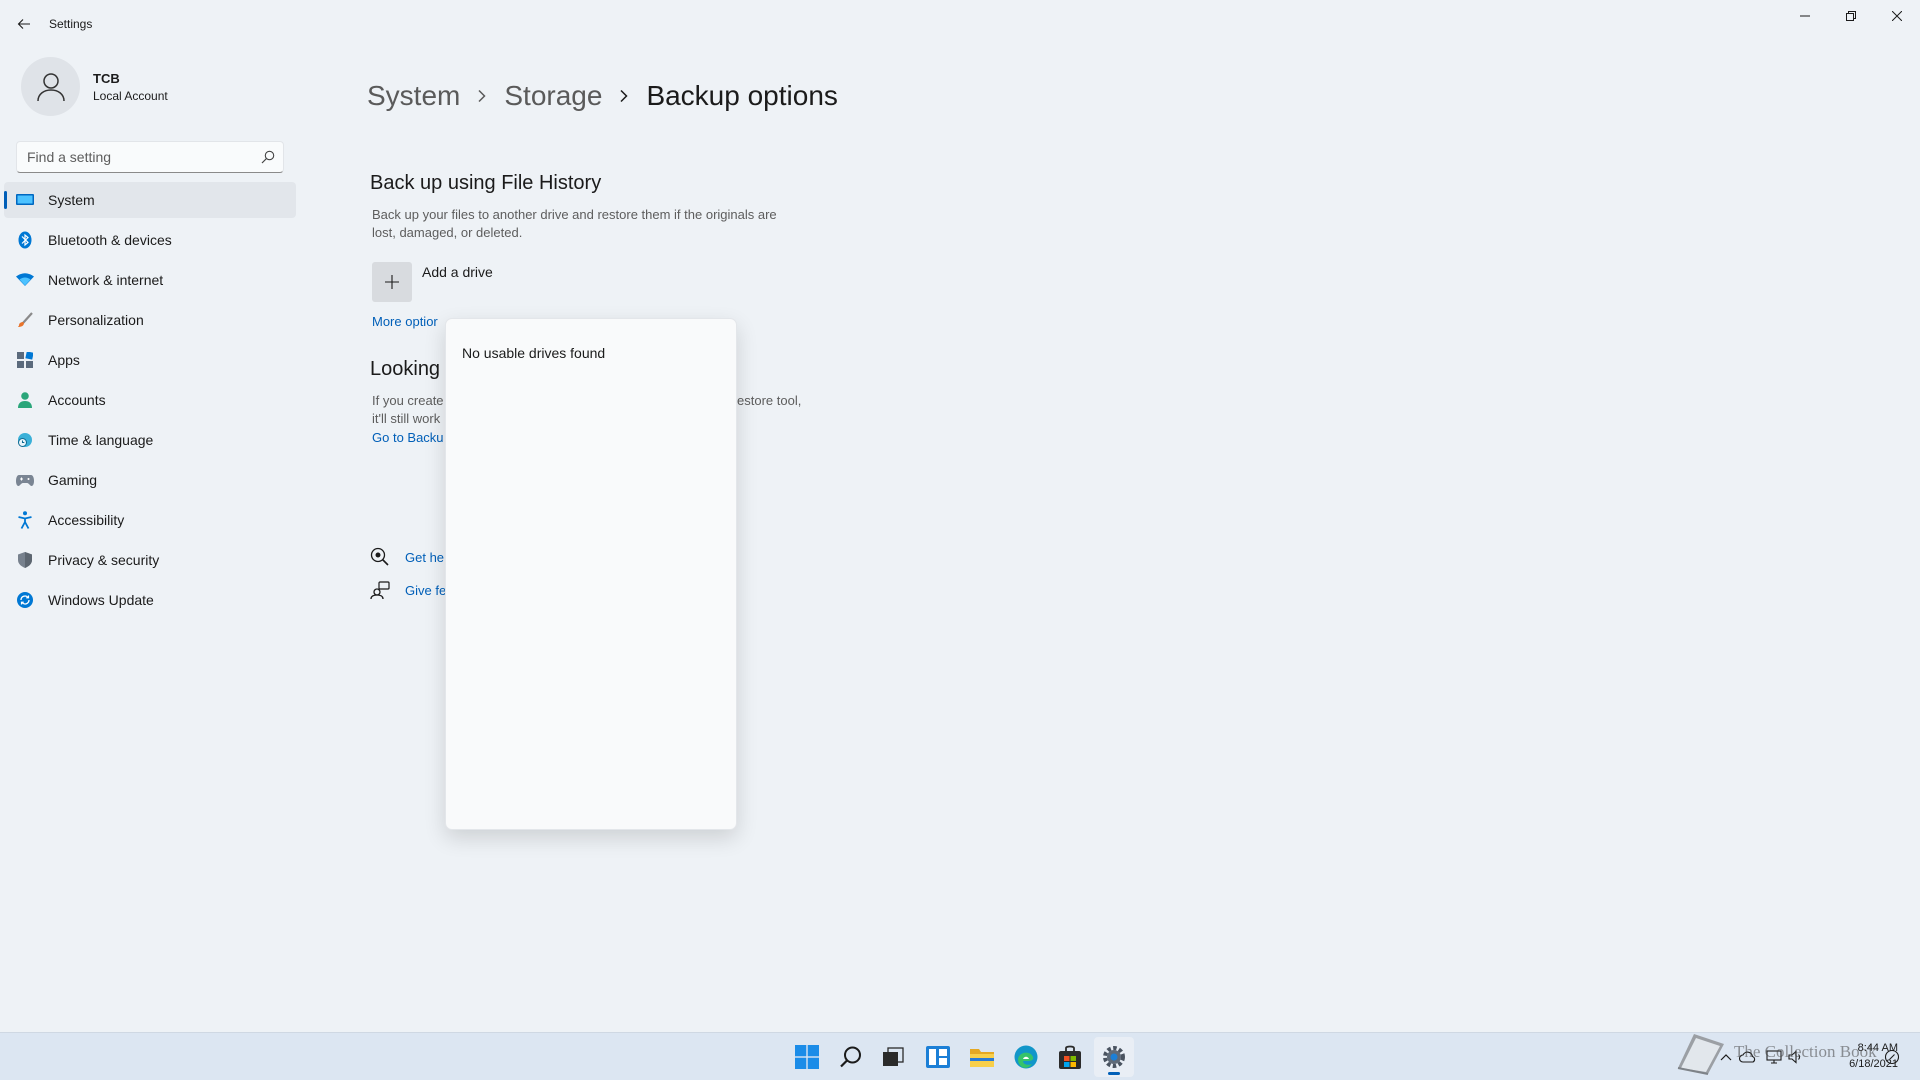 This screenshot has height=1080, width=1920. I want to click on taskbar-task-view-button, so click(893, 1057).